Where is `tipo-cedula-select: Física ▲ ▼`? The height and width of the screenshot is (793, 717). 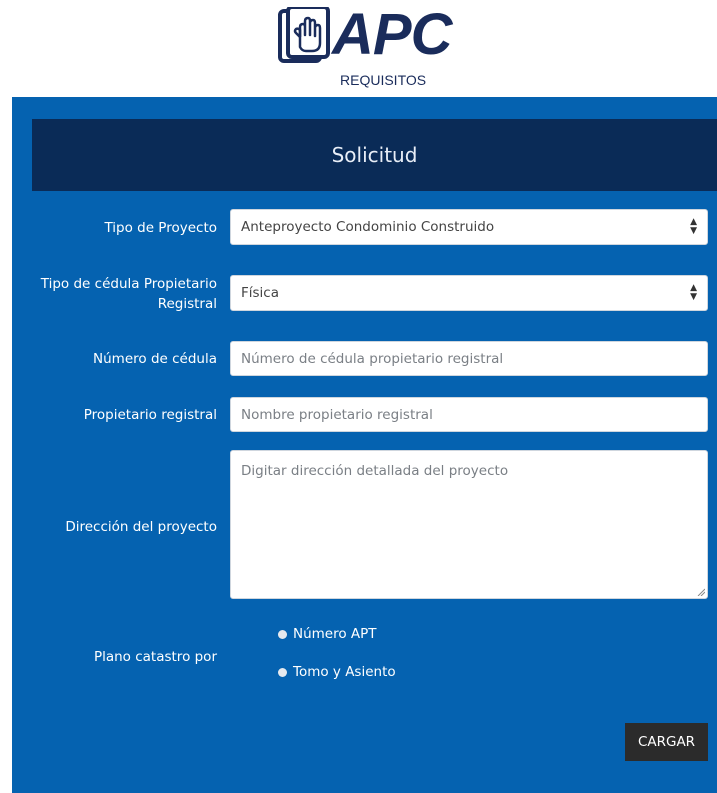
tipo-cedula-select: Física ▲ ▼ is located at coordinates (469, 293).